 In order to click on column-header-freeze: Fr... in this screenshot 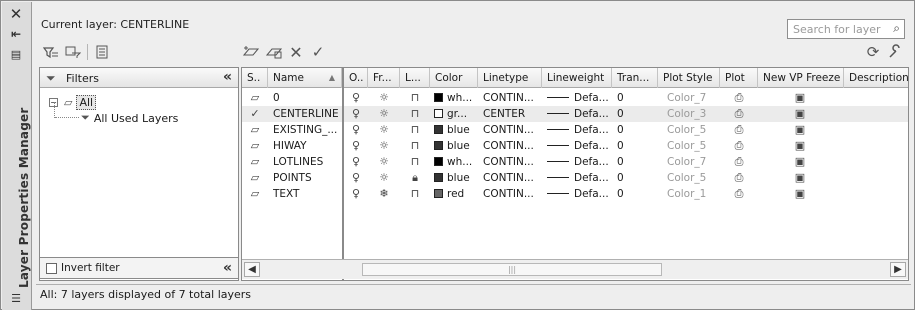, I will do `click(384, 78)`.